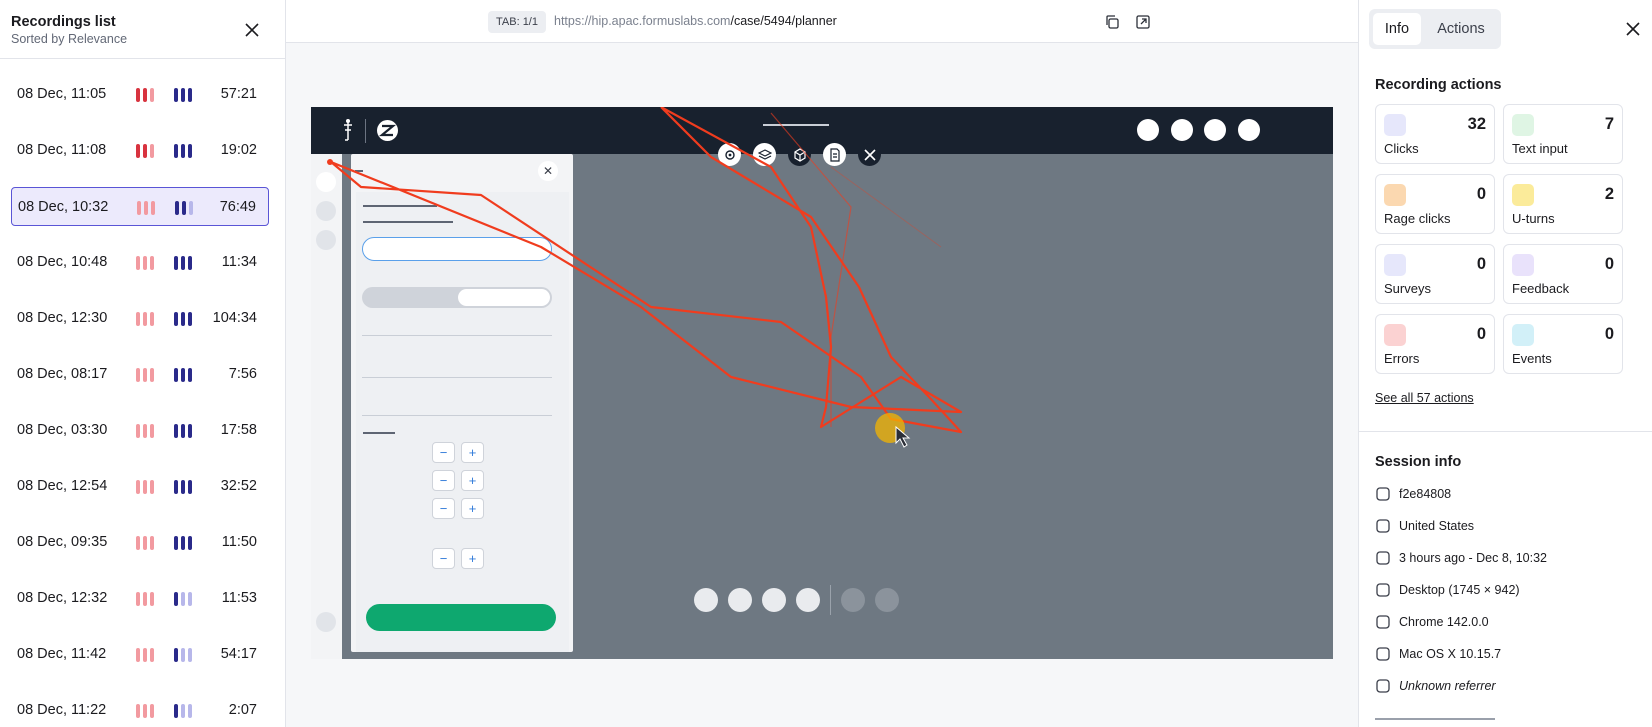 This screenshot has width=1652, height=727. I want to click on stat-label: Rage clicks, so click(1417, 218).